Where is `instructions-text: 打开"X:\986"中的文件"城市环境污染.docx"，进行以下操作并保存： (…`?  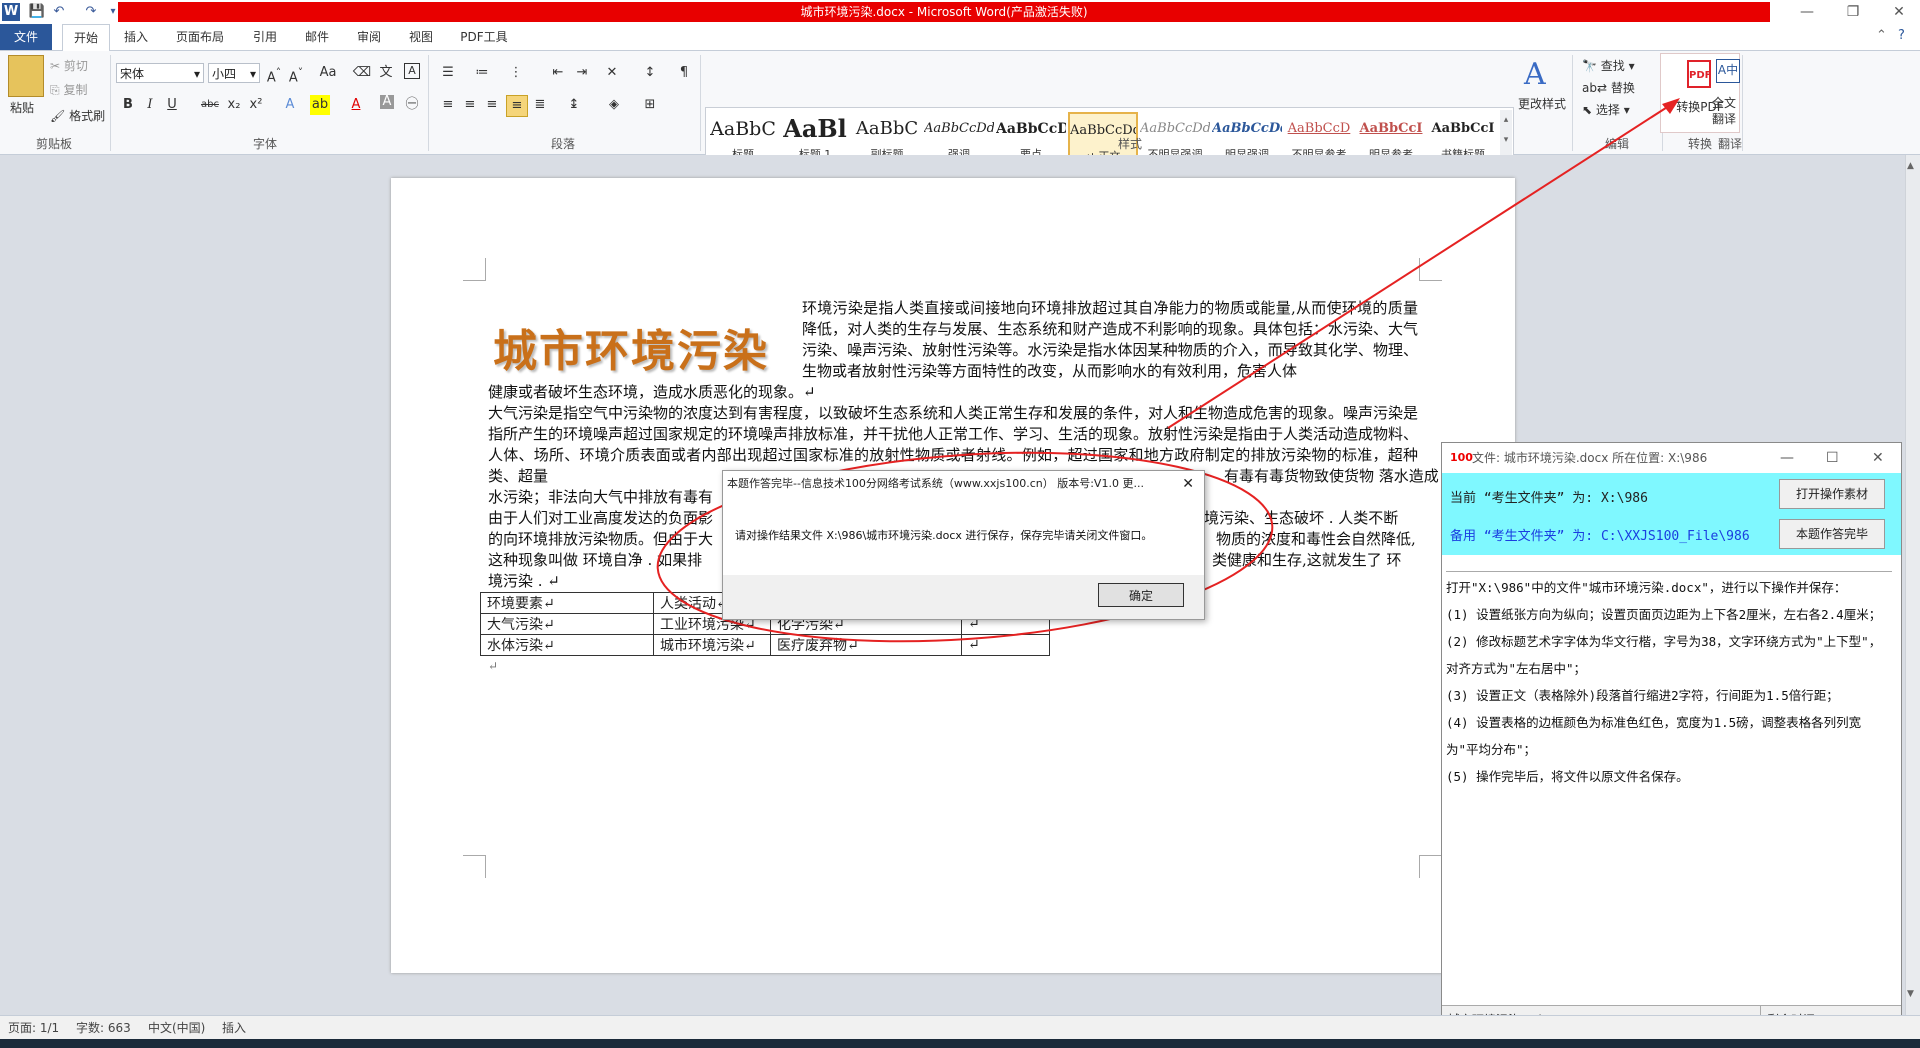
instructions-text: 打开"X:\986"中的文件"城市环境污染.docx"，进行以下操作并保存： (… is located at coordinates (1669, 792).